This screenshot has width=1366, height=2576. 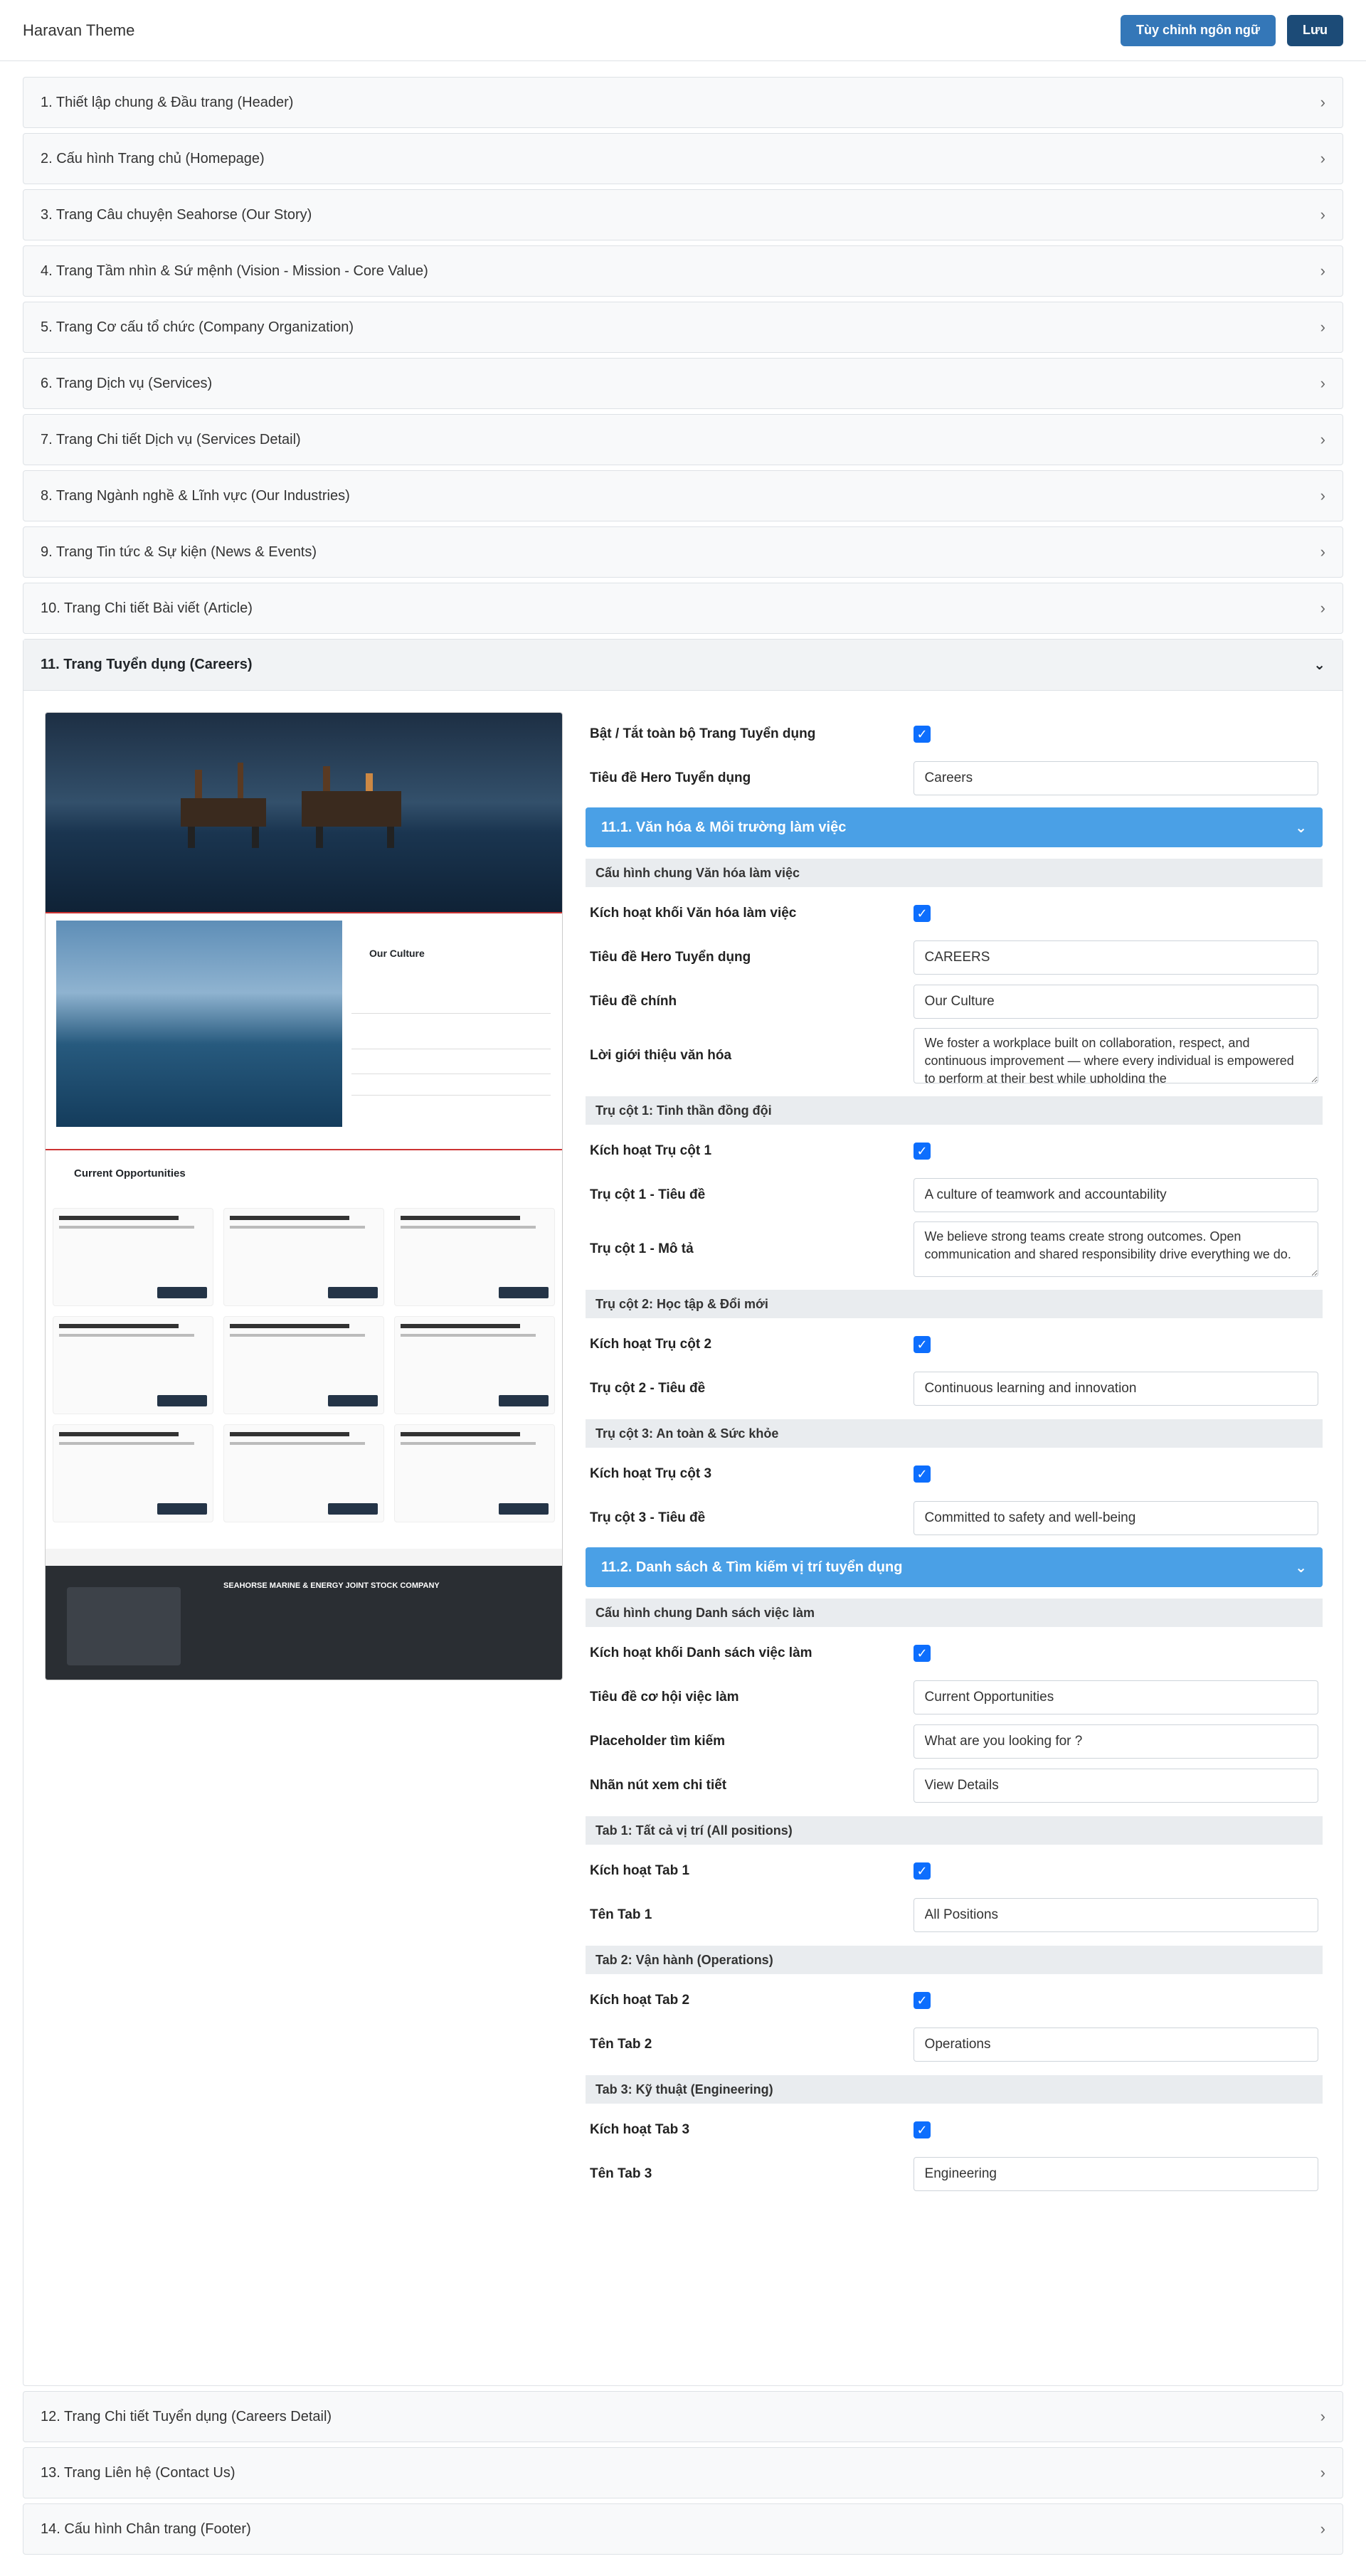 What do you see at coordinates (955, 827) in the screenshot?
I see `subsection-header: 11.1. Văn hóa & Môi trường làm việc ⌄` at bounding box center [955, 827].